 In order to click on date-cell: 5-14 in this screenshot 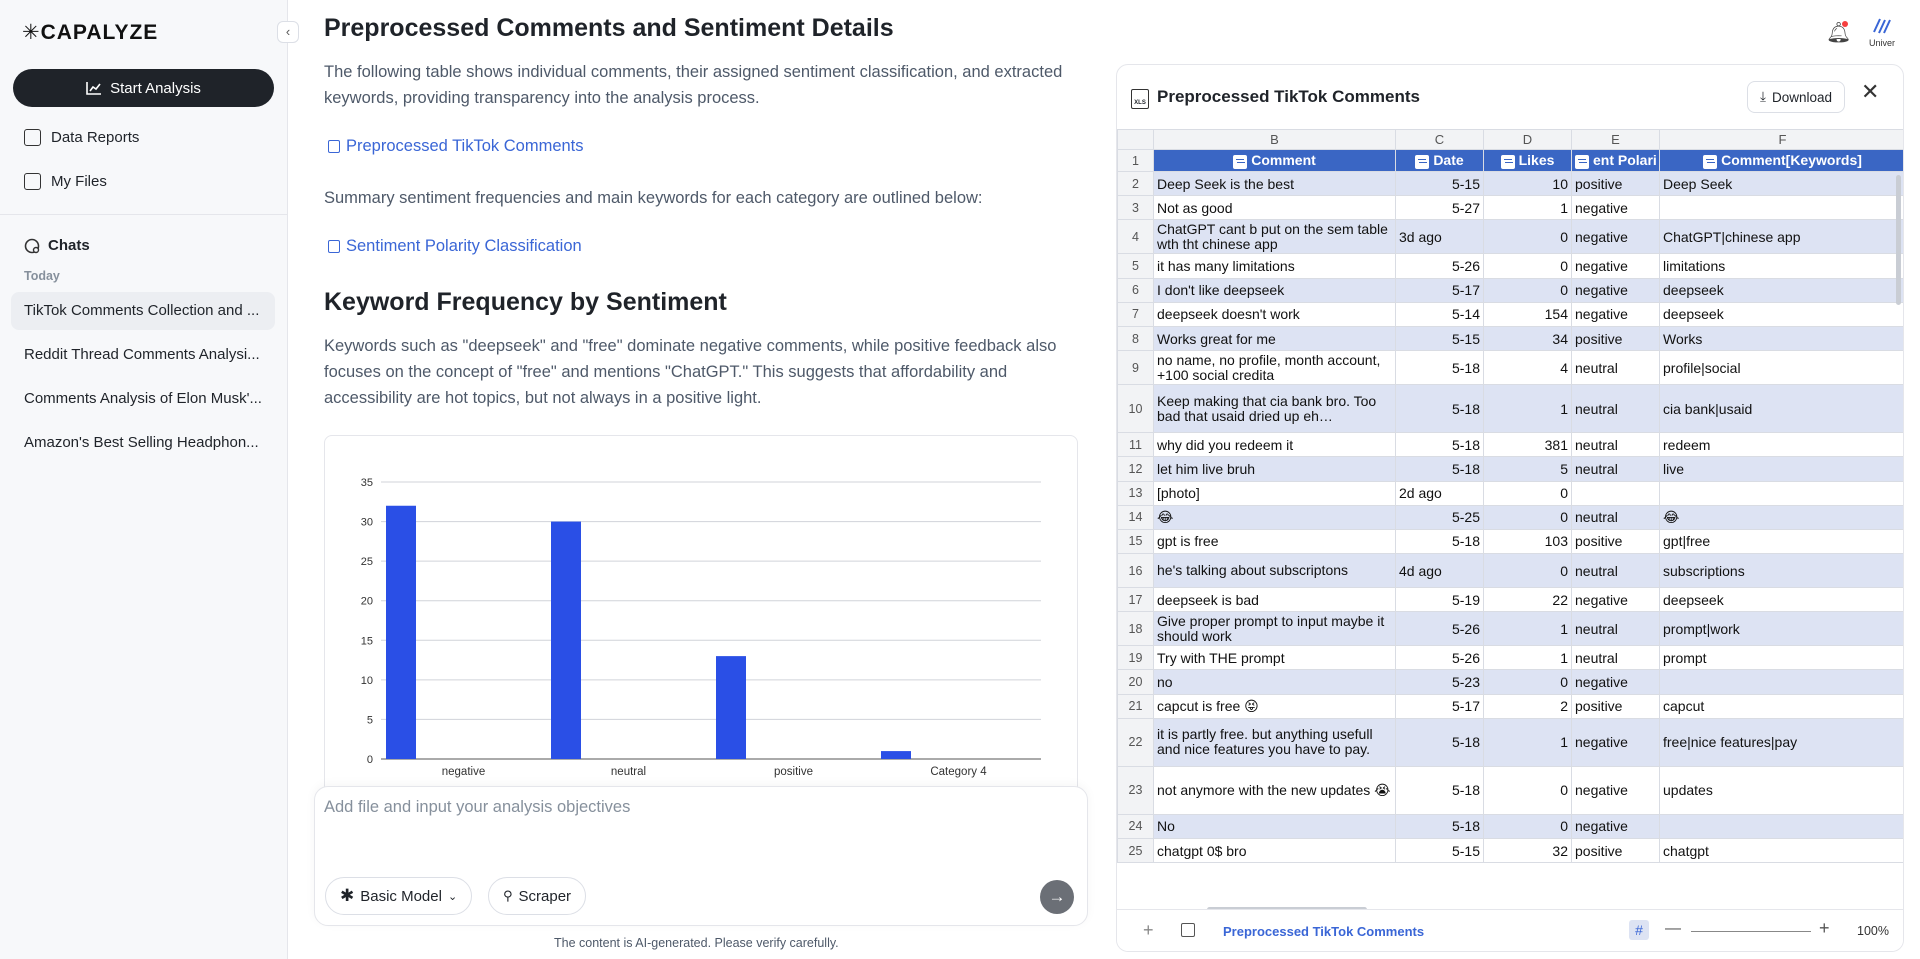, I will do `click(1439, 314)`.